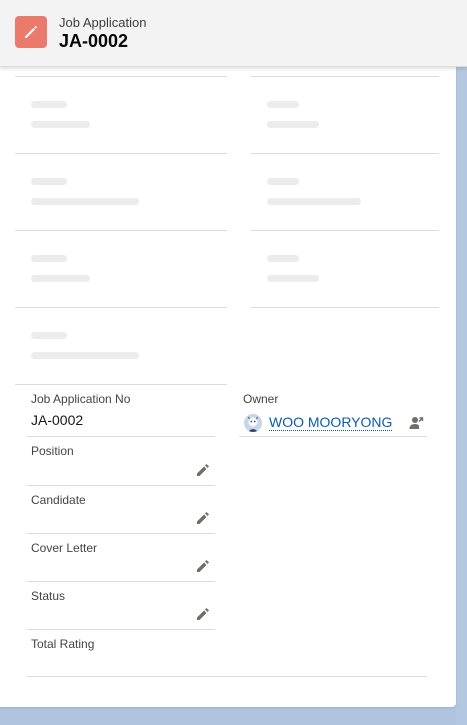 The width and height of the screenshot is (467, 725). Describe the element at coordinates (331, 422) in the screenshot. I see `owner-link: WOO MOORYONG` at that location.